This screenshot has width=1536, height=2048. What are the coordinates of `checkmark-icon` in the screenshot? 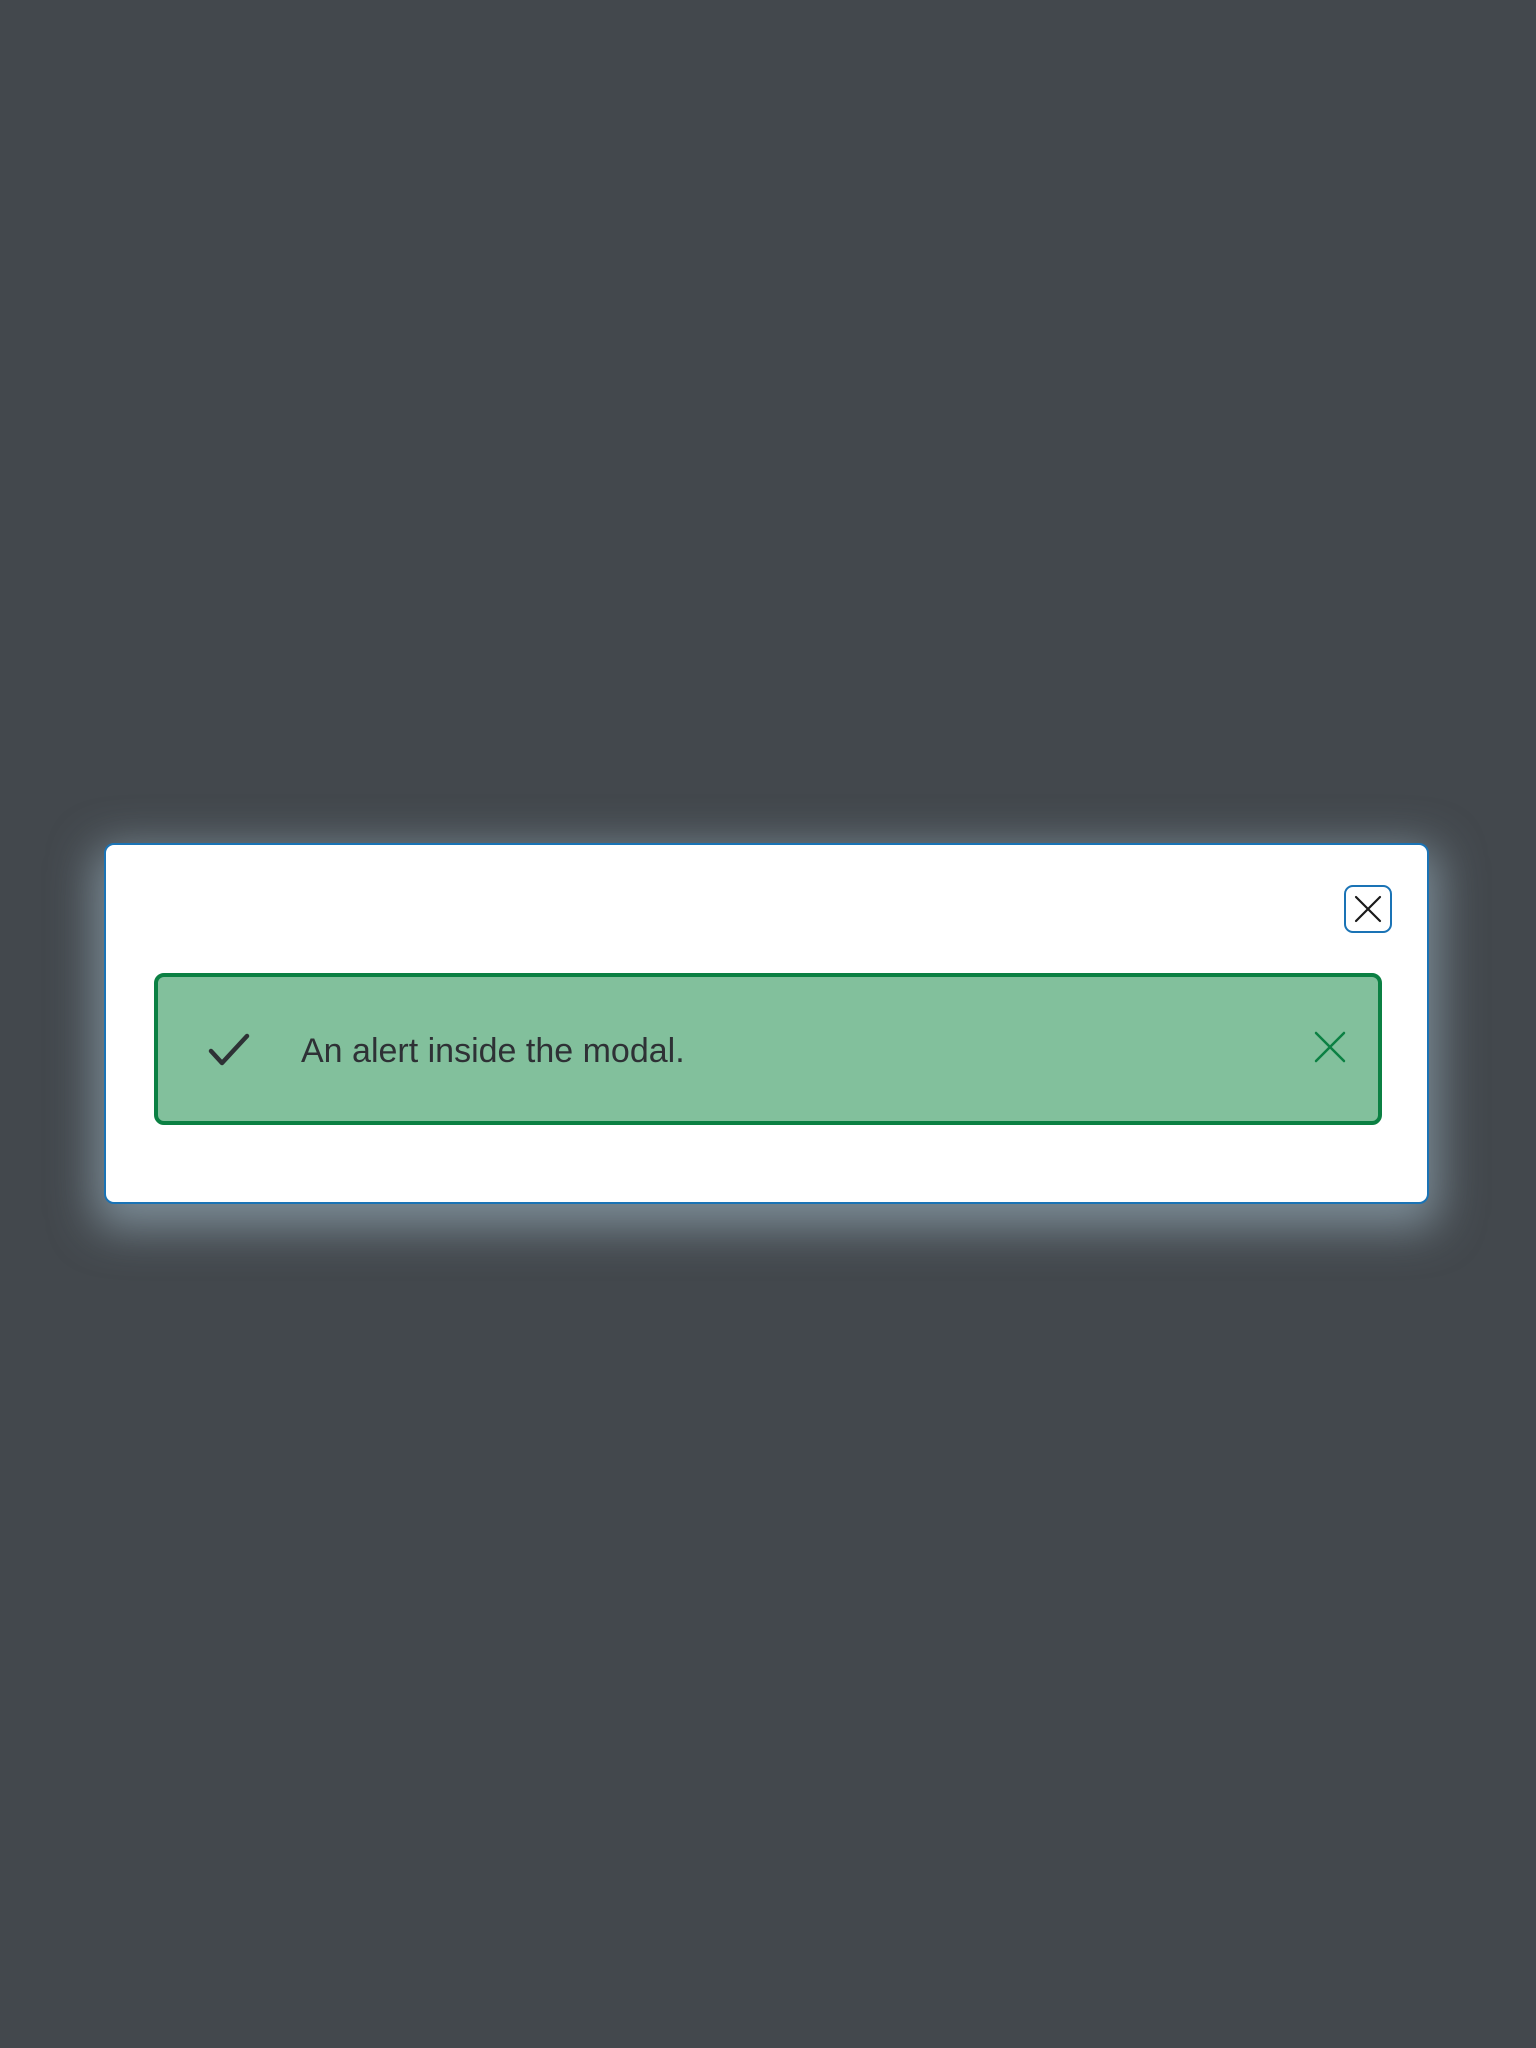 It's located at (229, 1050).